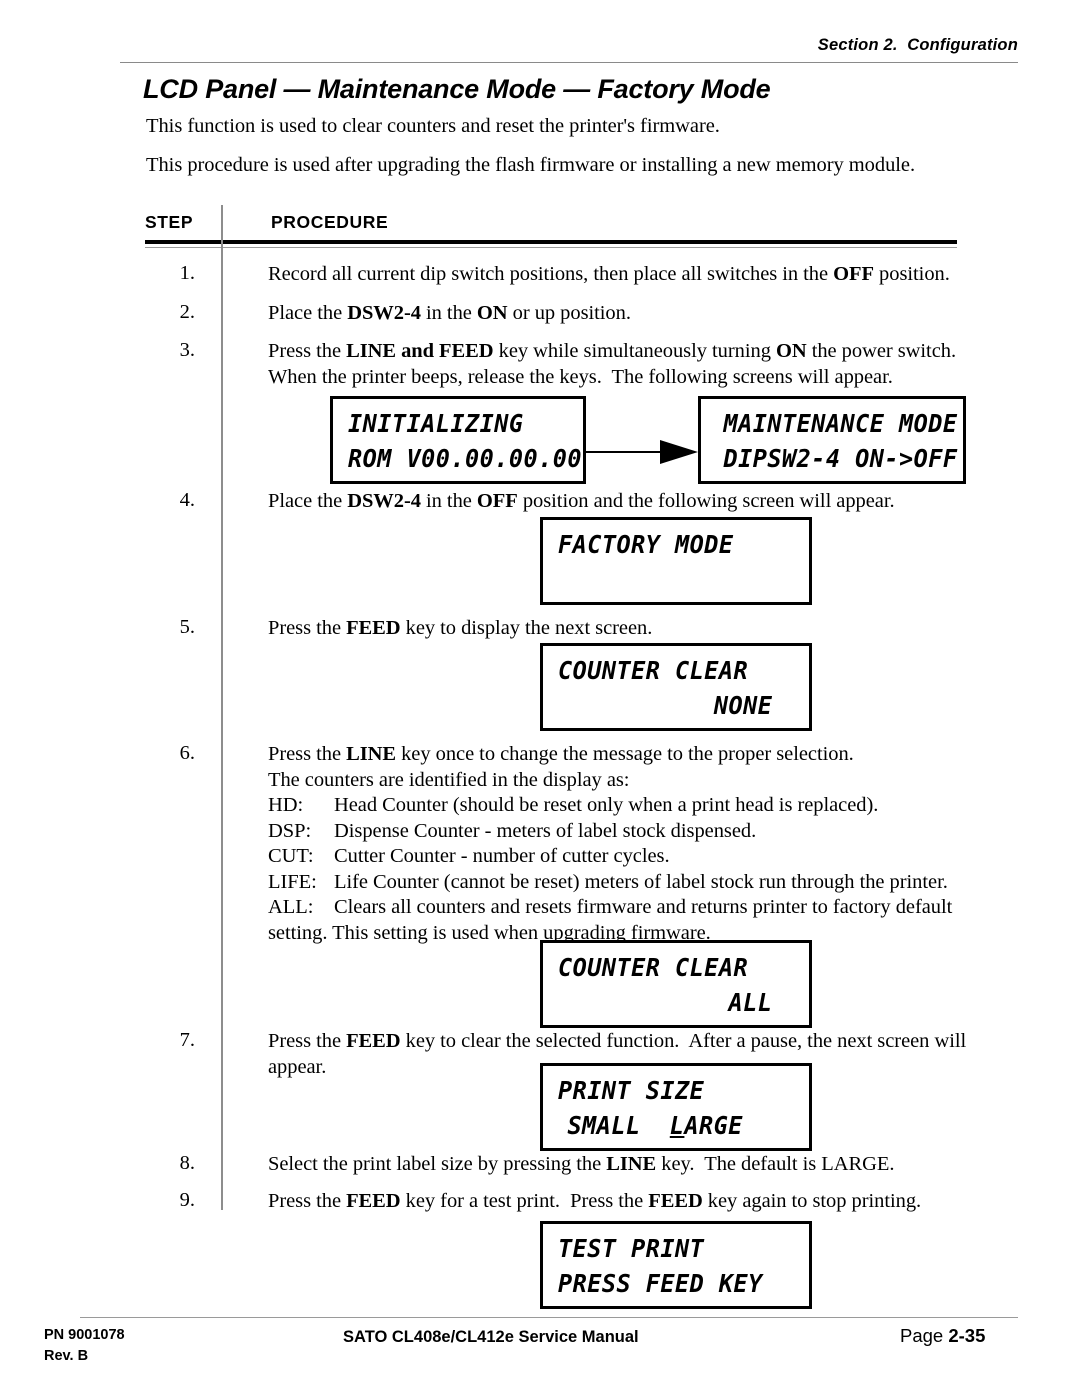 This screenshot has height=1397, width=1080. What do you see at coordinates (187, 273) in the screenshot?
I see `step-number-1: 1.` at bounding box center [187, 273].